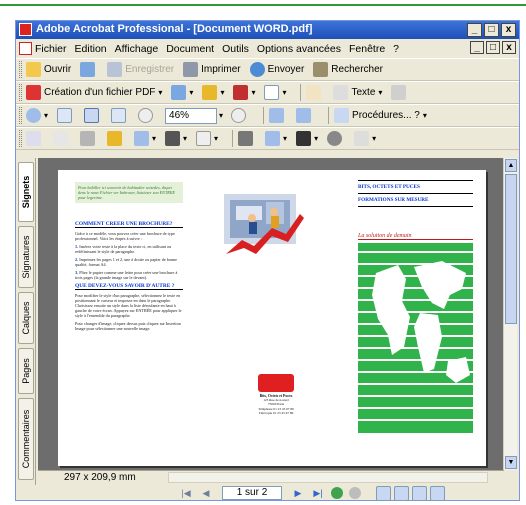  What do you see at coordinates (509, 47) in the screenshot?
I see `doc-close-button: x` at bounding box center [509, 47].